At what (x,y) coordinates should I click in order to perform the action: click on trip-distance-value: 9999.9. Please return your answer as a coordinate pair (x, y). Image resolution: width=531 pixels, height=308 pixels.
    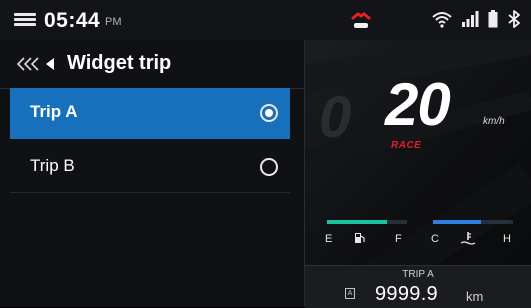
    Looking at the image, I should click on (406, 294).